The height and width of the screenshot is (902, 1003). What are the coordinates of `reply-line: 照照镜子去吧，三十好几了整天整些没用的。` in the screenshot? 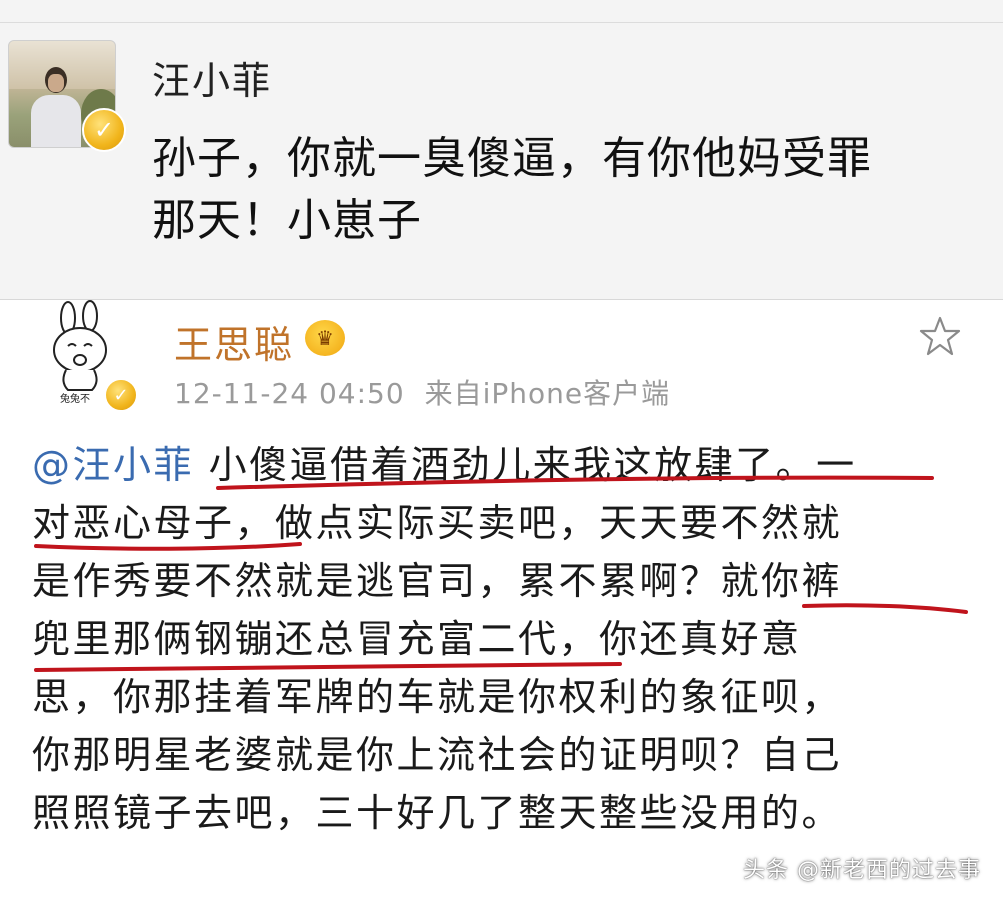 It's located at (437, 813).